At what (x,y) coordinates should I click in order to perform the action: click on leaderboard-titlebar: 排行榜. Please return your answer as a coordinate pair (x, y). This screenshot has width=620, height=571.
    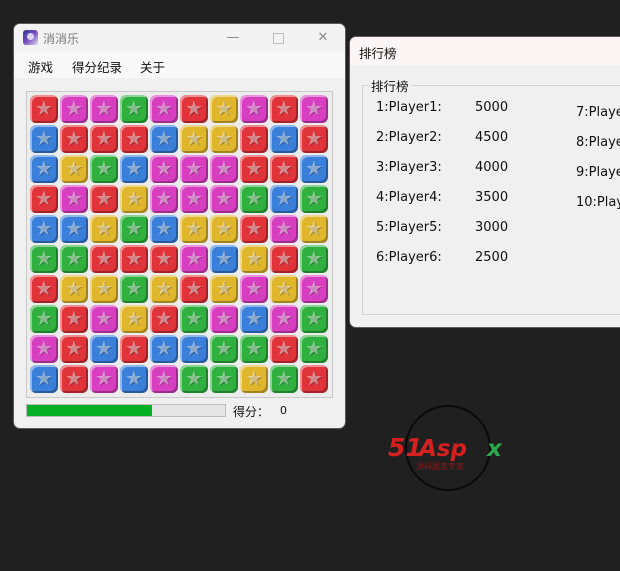
    Looking at the image, I should click on (485, 51).